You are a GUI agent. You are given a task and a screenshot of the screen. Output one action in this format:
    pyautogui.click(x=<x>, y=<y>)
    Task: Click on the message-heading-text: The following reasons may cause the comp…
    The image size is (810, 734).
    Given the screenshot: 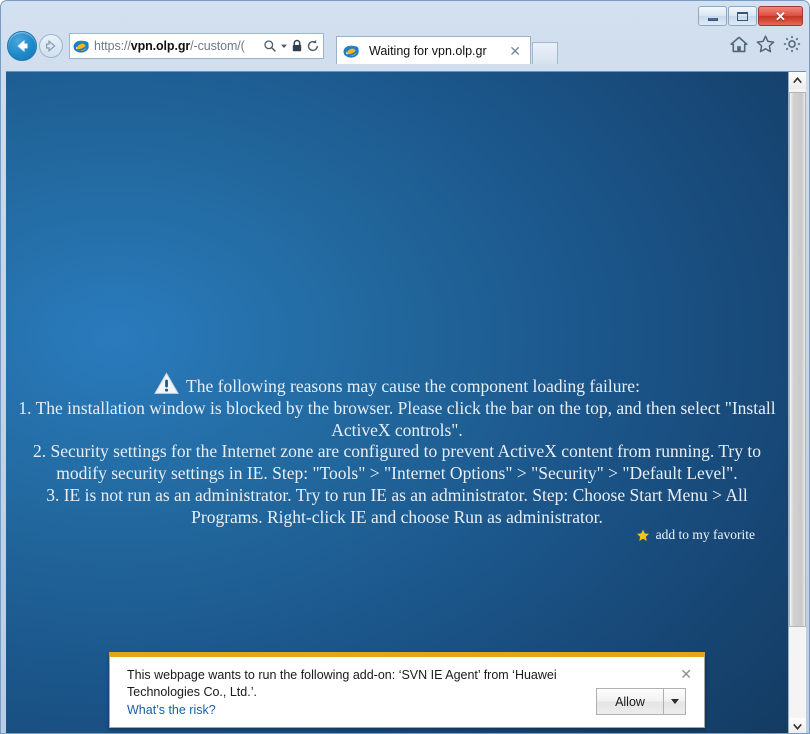 What is the action you would take?
    pyautogui.click(x=413, y=386)
    